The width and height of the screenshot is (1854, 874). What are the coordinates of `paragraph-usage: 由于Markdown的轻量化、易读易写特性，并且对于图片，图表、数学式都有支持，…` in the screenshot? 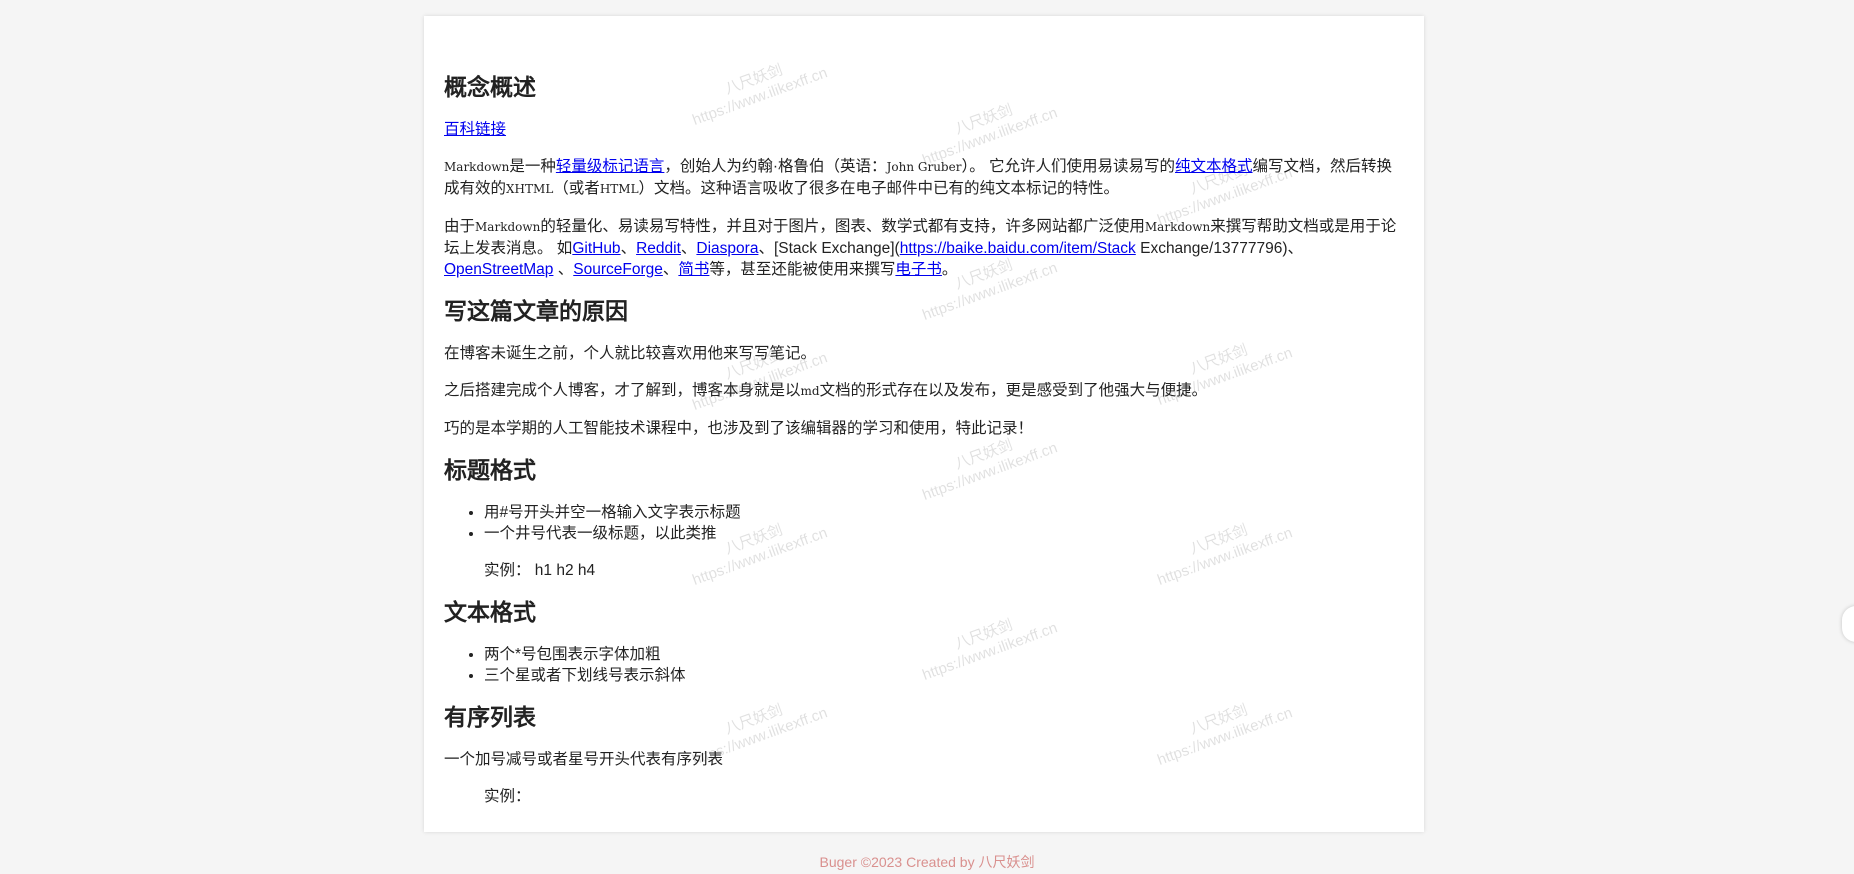 It's located at (924, 248).